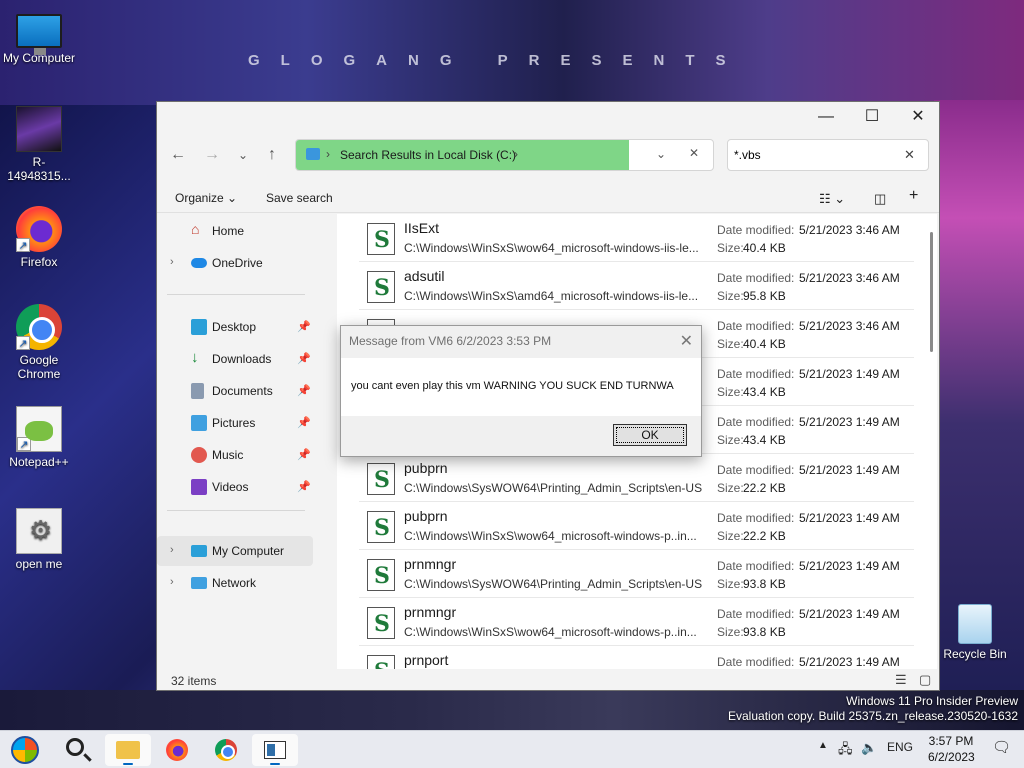 This screenshot has width=1024, height=768. Describe the element at coordinates (913, 196) in the screenshot. I see `add-icon: +` at that location.